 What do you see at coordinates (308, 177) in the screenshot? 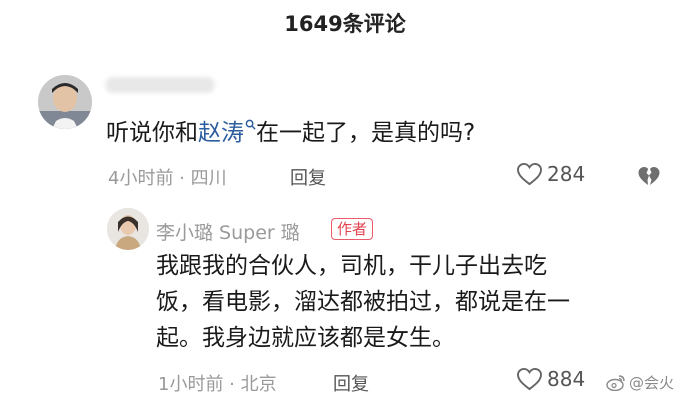
I see `comment-reply-button: 回复` at bounding box center [308, 177].